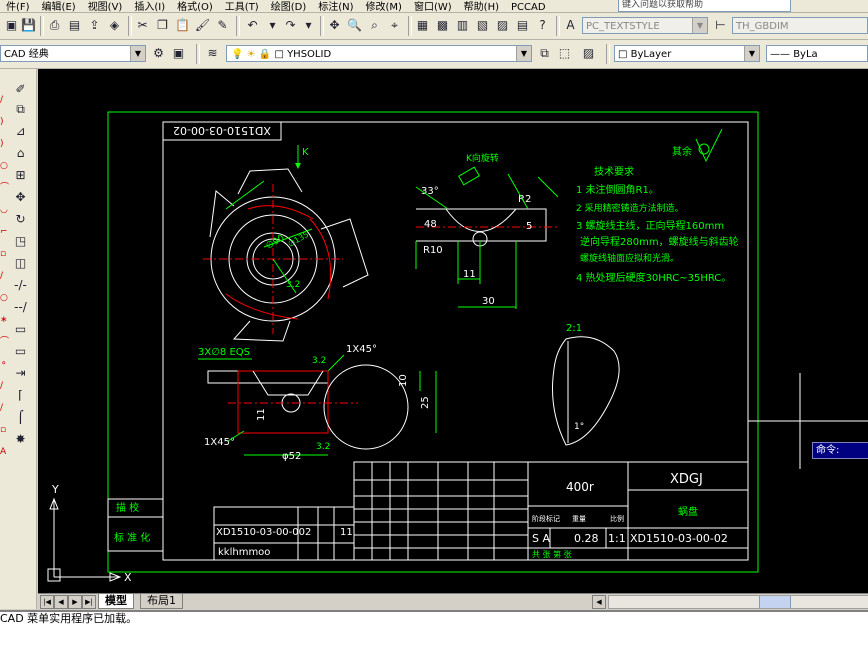 The height and width of the screenshot is (650, 868). I want to click on helix-leader, so click(548, 187).